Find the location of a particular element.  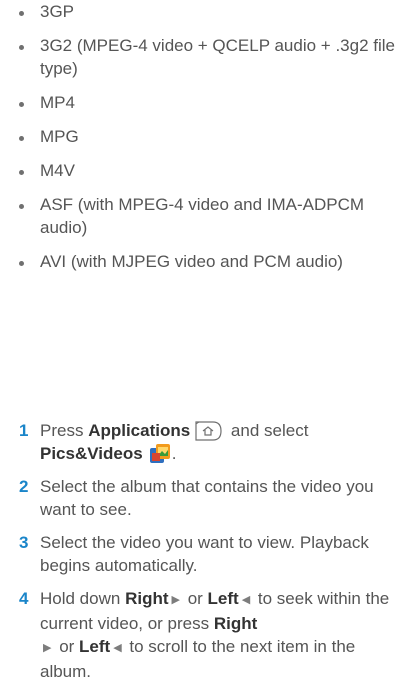

step-number: 1 is located at coordinates (24, 430).